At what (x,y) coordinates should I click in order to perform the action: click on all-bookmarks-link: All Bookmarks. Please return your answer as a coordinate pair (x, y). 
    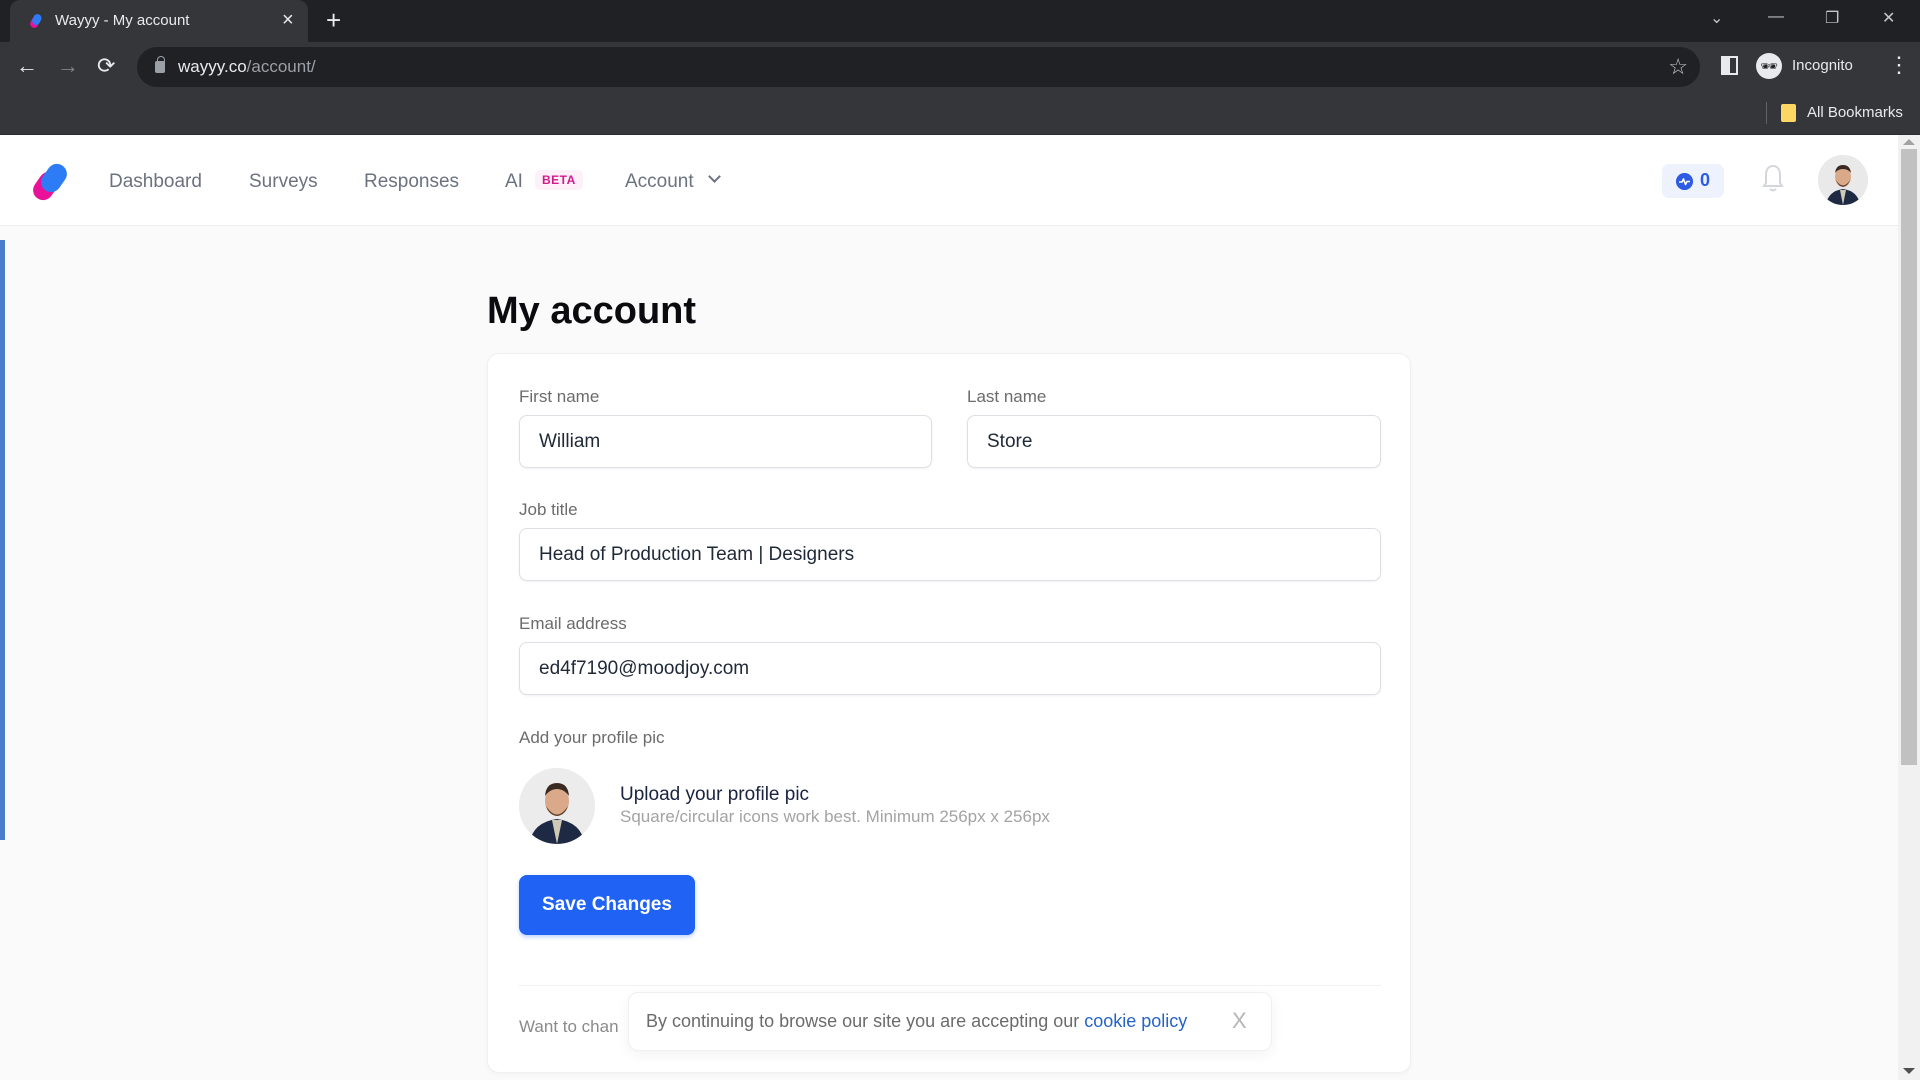
    Looking at the image, I should click on (1855, 112).